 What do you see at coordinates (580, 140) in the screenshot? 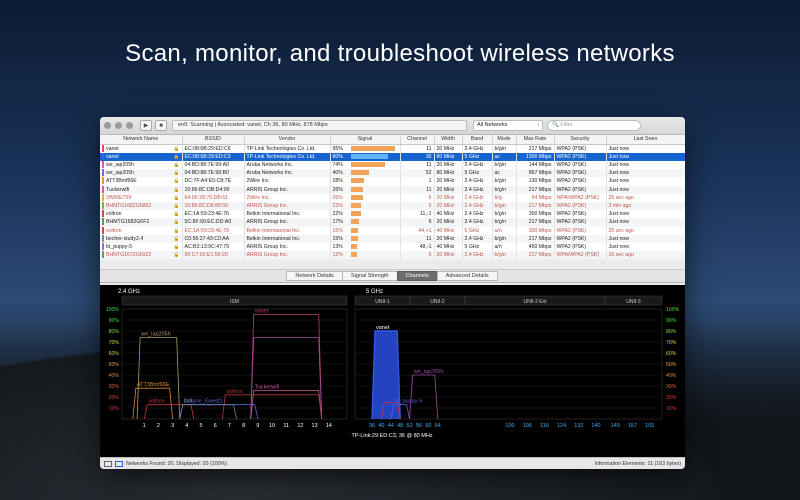
I see `column-header-security: Security` at bounding box center [580, 140].